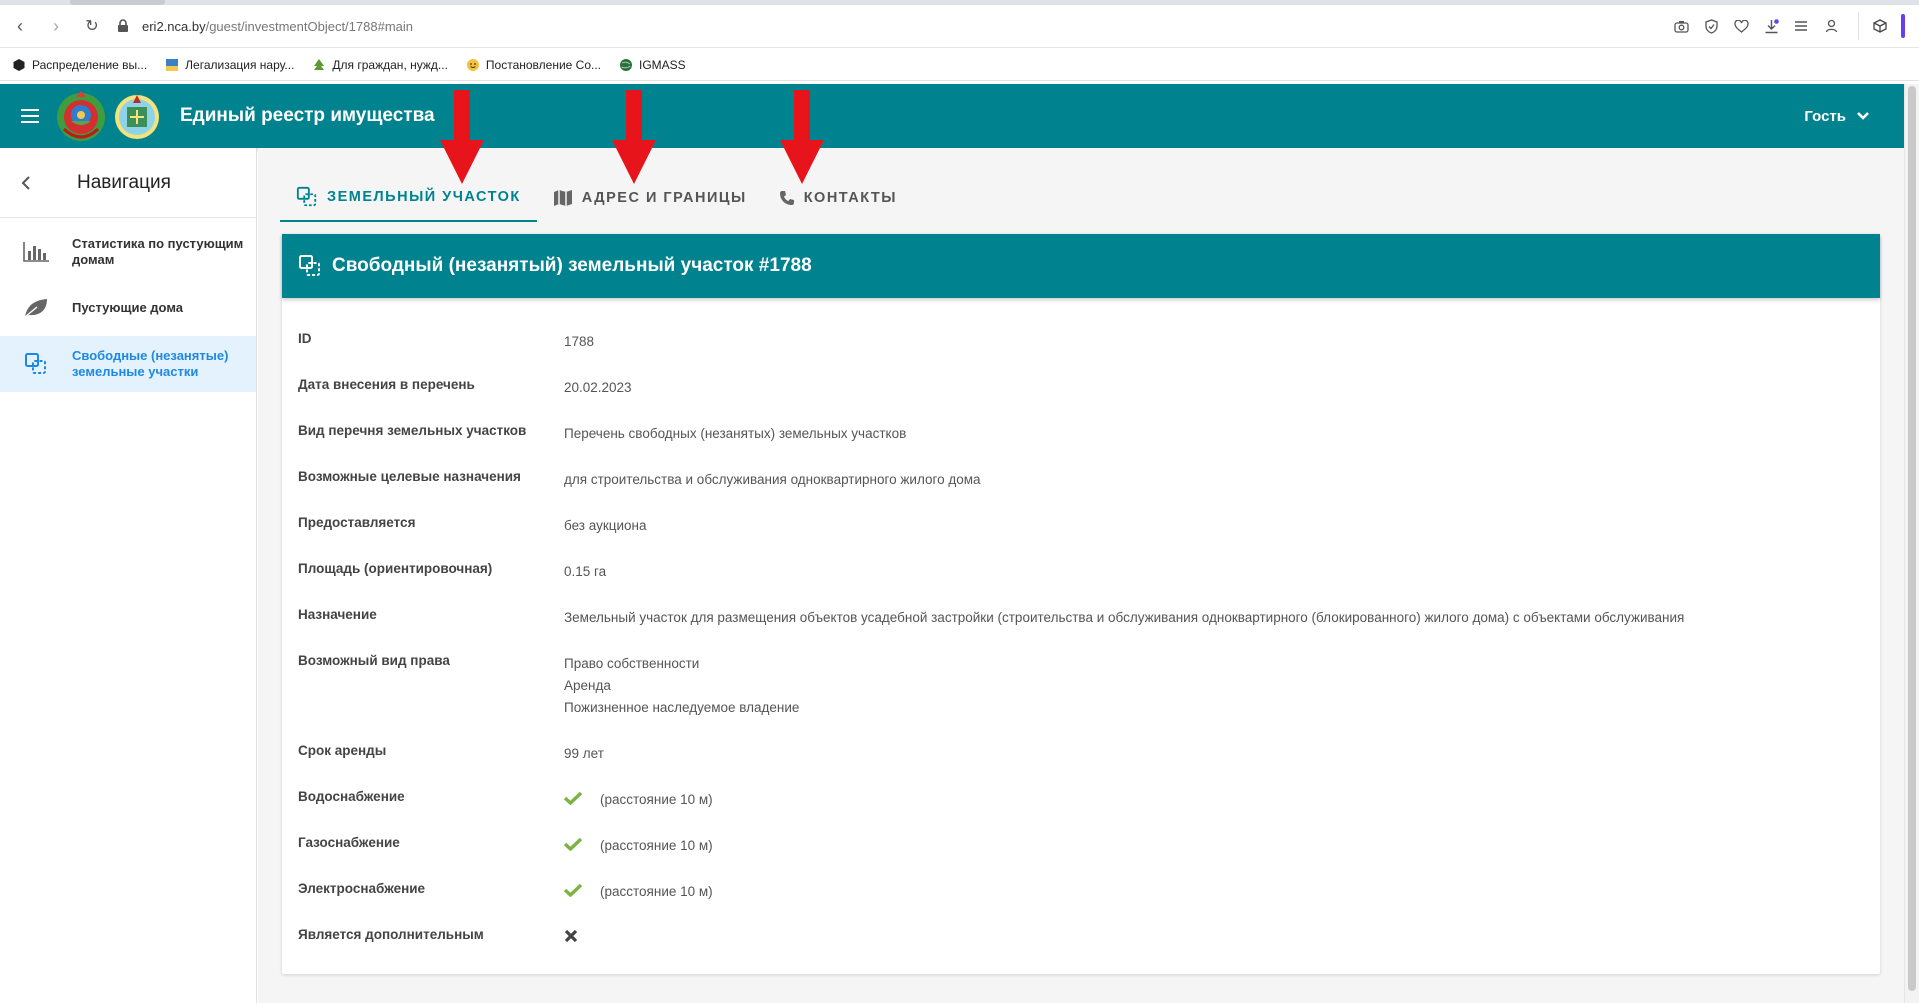 The image size is (1919, 1003). I want to click on toolbar-separator, so click(1858, 26).